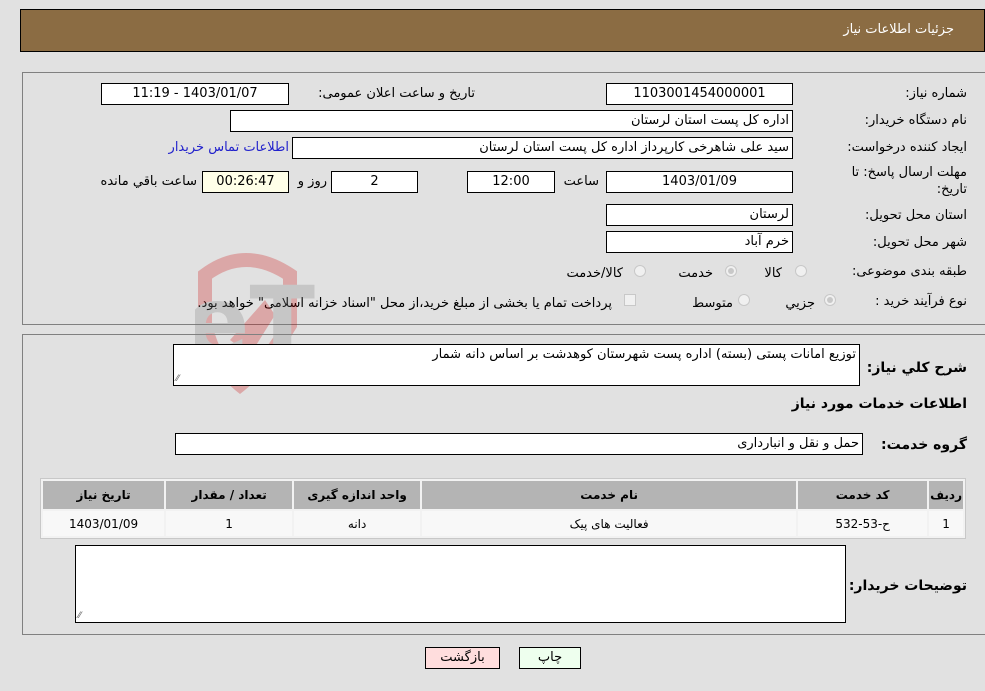 This screenshot has height=691, width=985. Describe the element at coordinates (594, 273) in the screenshot. I see `category-option-goods-service: کالا/خدمت` at that location.